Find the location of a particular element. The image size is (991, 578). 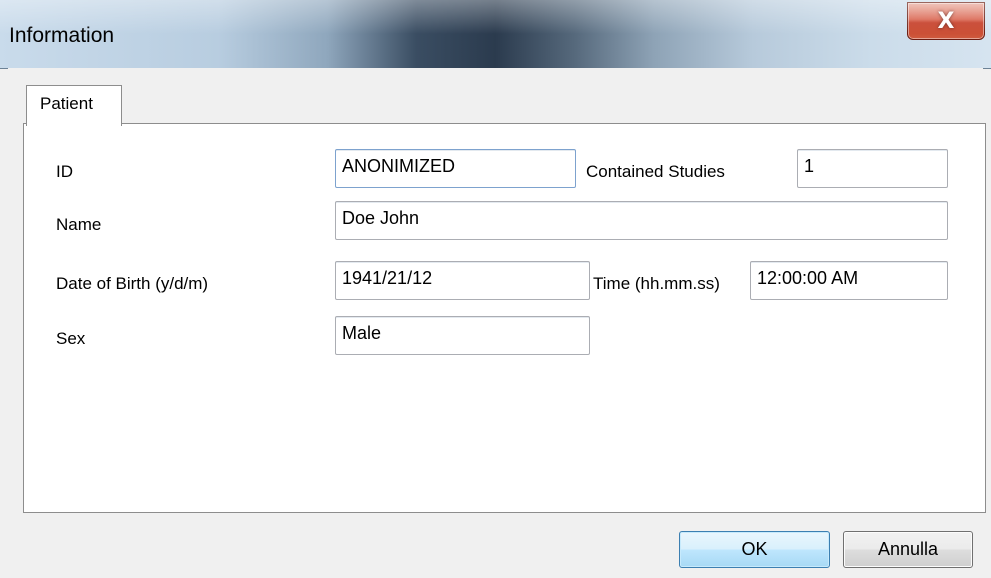

close-button: X is located at coordinates (946, 21).